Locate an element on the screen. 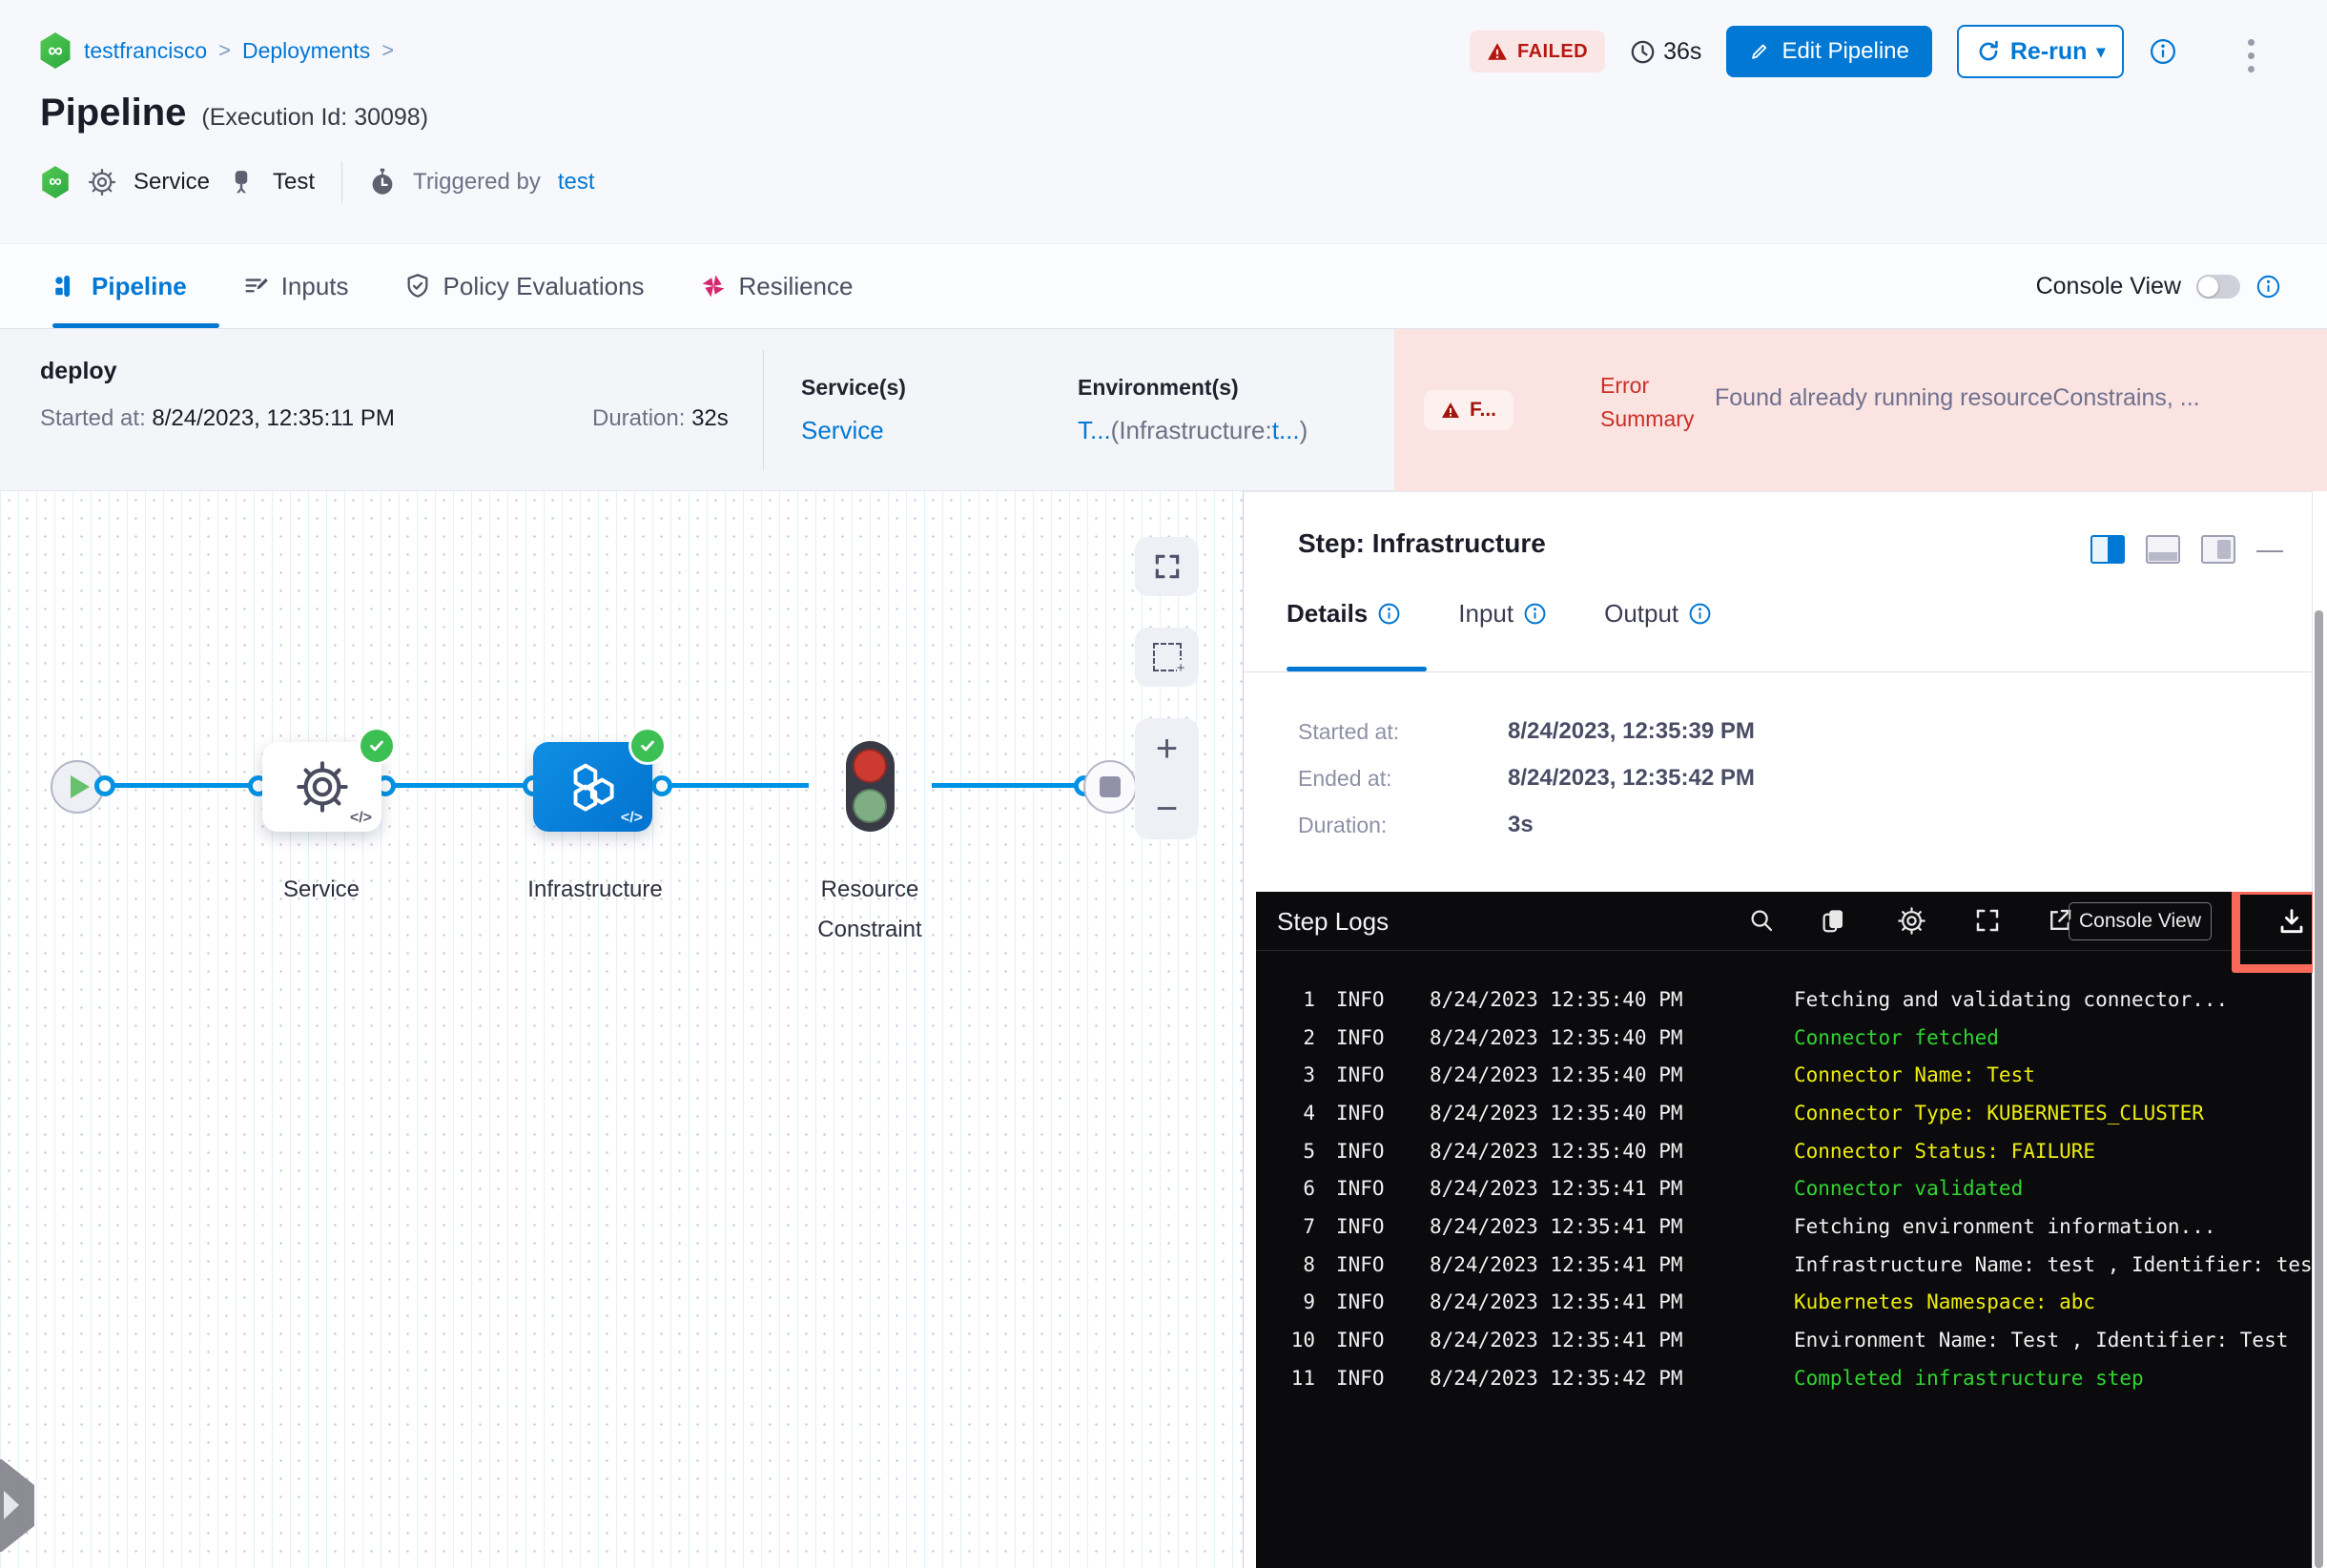 This screenshot has height=1568, width=2327. stop-icon is located at coordinates (1110, 786).